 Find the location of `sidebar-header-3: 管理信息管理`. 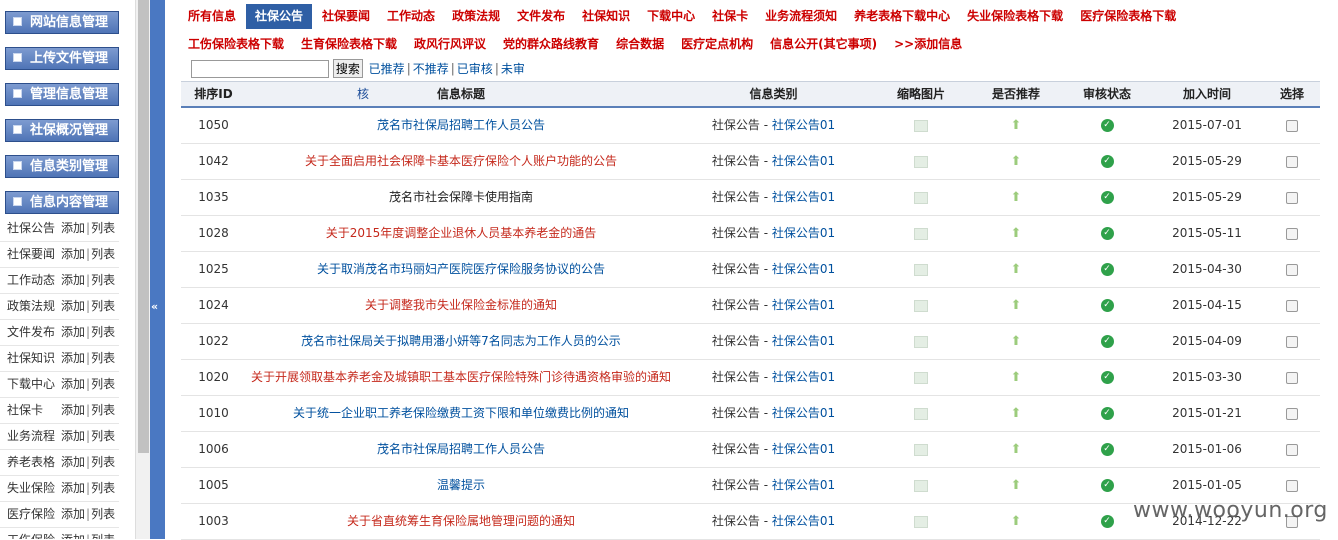

sidebar-header-3: 管理信息管理 is located at coordinates (62, 94).